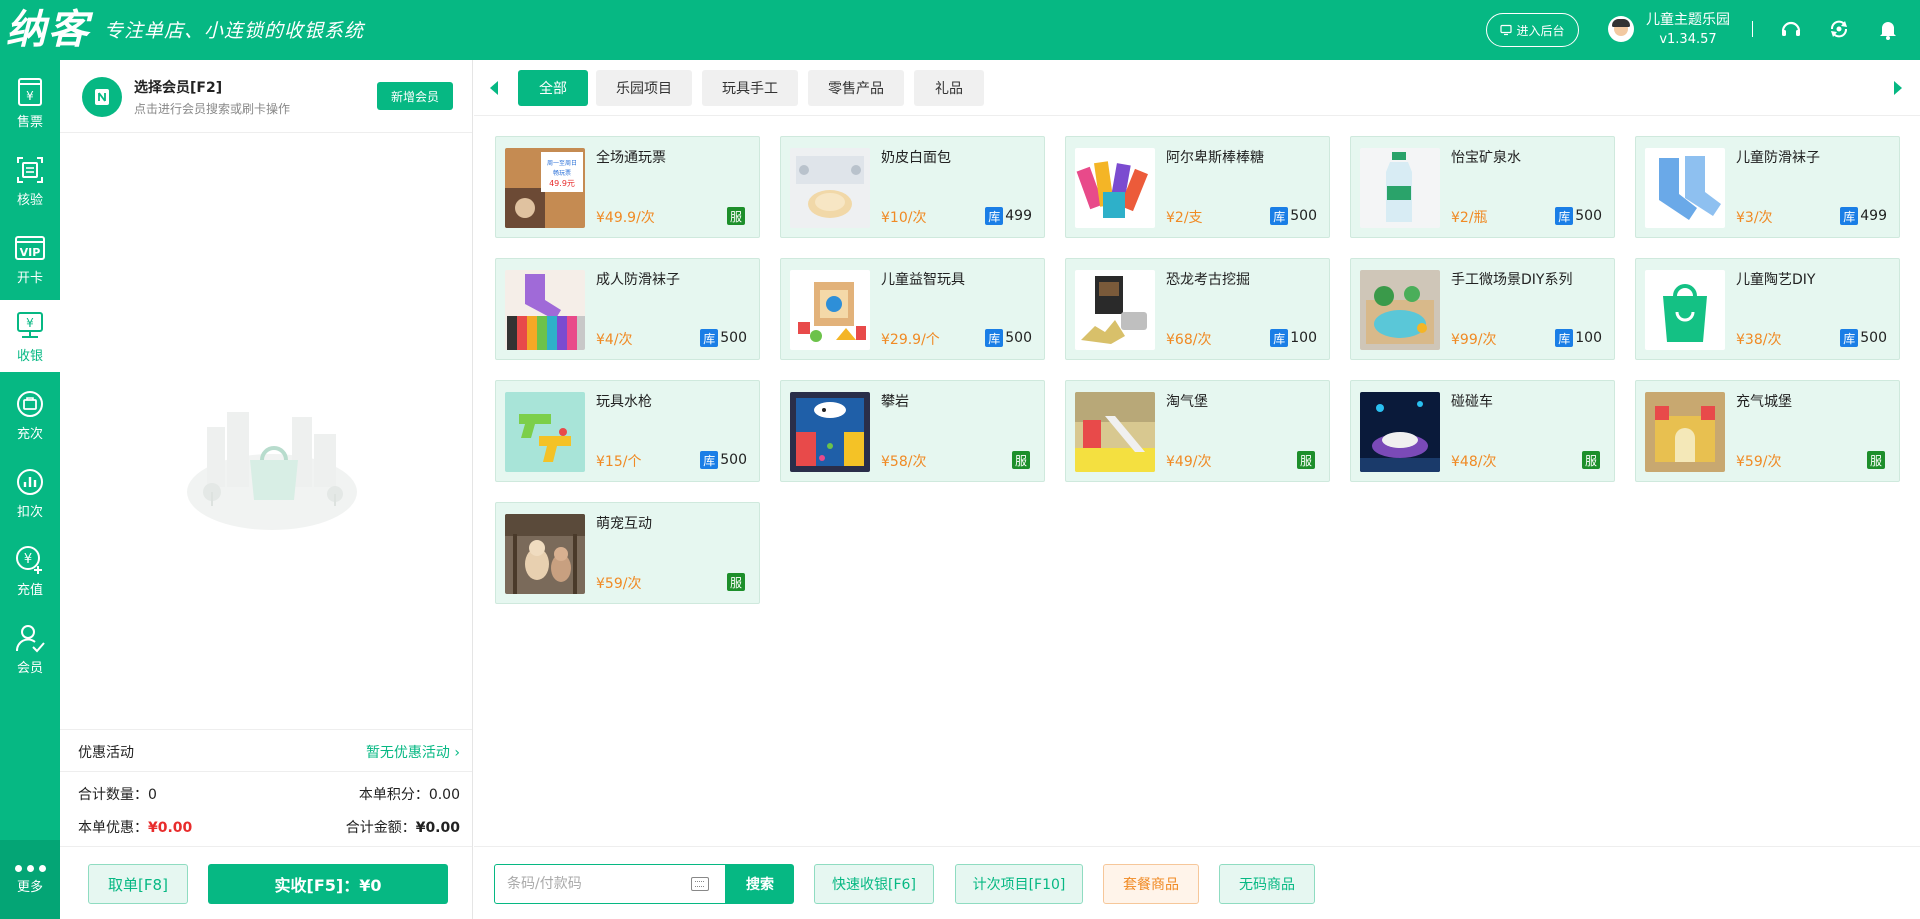 This screenshot has height=919, width=1920. I want to click on nav-label: 充次, so click(29, 434).